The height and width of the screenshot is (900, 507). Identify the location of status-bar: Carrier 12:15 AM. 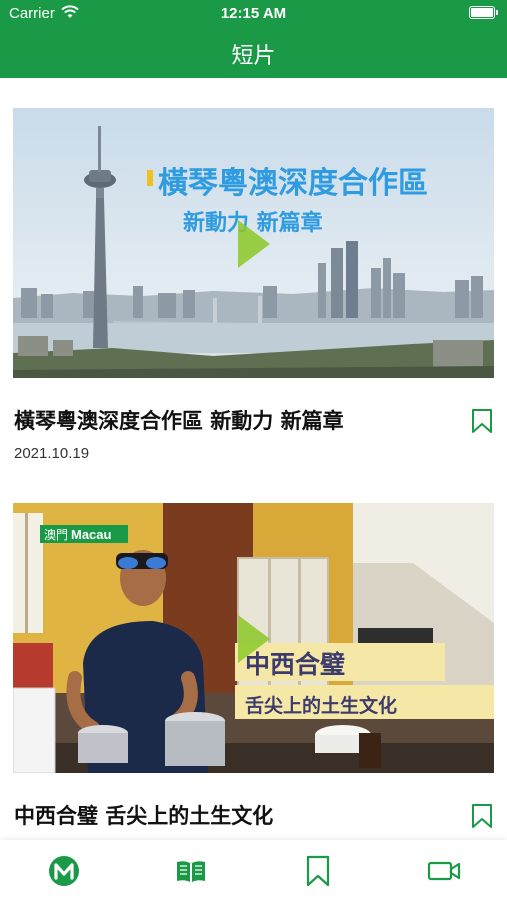
(253, 14).